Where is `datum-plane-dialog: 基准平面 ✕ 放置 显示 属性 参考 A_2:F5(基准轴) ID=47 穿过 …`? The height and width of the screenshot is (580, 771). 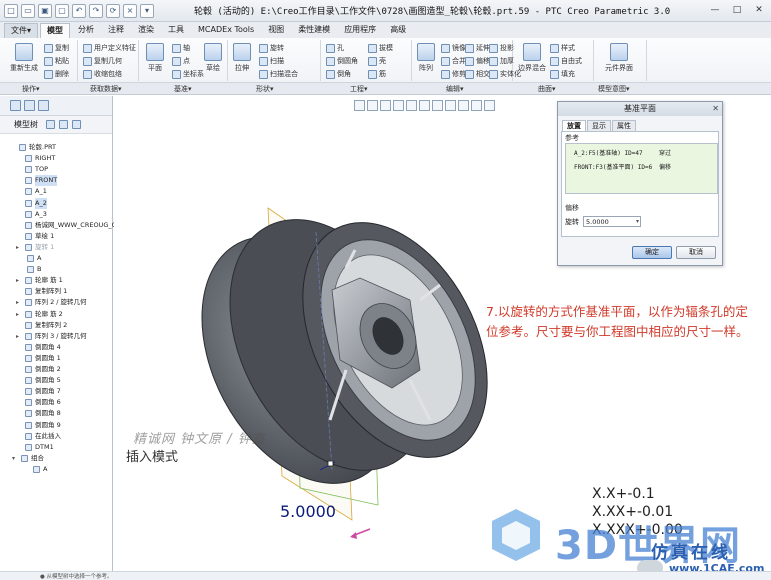
datum-plane-dialog: 基准平面 ✕ 放置 显示 属性 参考 A_2:F5(基准轴) ID=47 穿过 … is located at coordinates (640, 183).